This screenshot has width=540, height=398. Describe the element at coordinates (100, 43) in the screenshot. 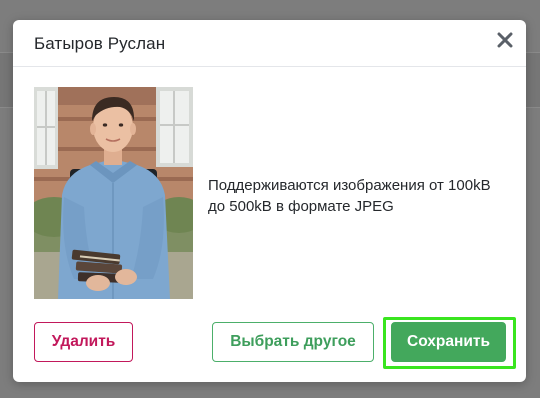

I see `dialog-title: Батыров Руслан` at that location.